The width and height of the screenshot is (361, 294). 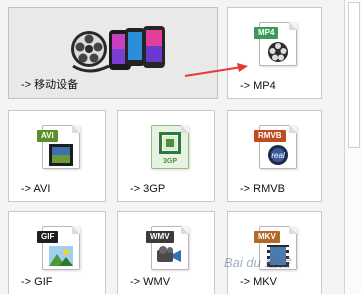 I want to click on tile-gif: GIF -> GIF, so click(x=57, y=252).